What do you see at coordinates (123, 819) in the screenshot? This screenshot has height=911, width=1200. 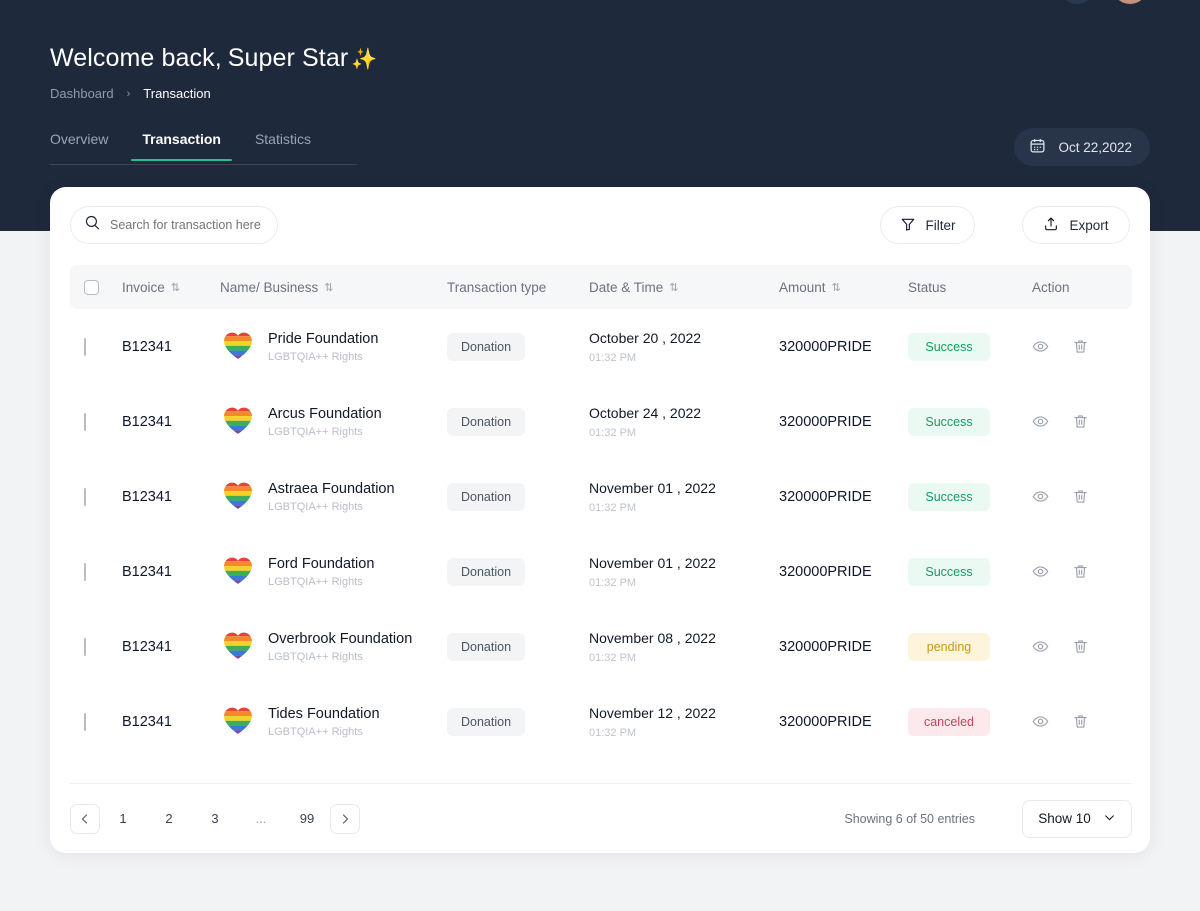 I see `pagination-page-1: 1` at bounding box center [123, 819].